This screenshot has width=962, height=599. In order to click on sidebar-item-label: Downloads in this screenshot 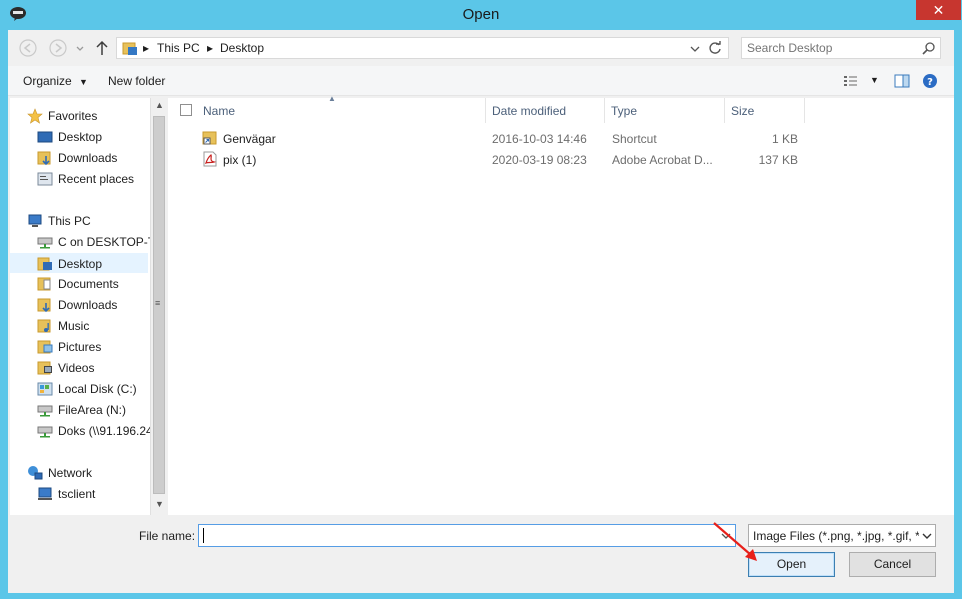, I will do `click(88, 305)`.